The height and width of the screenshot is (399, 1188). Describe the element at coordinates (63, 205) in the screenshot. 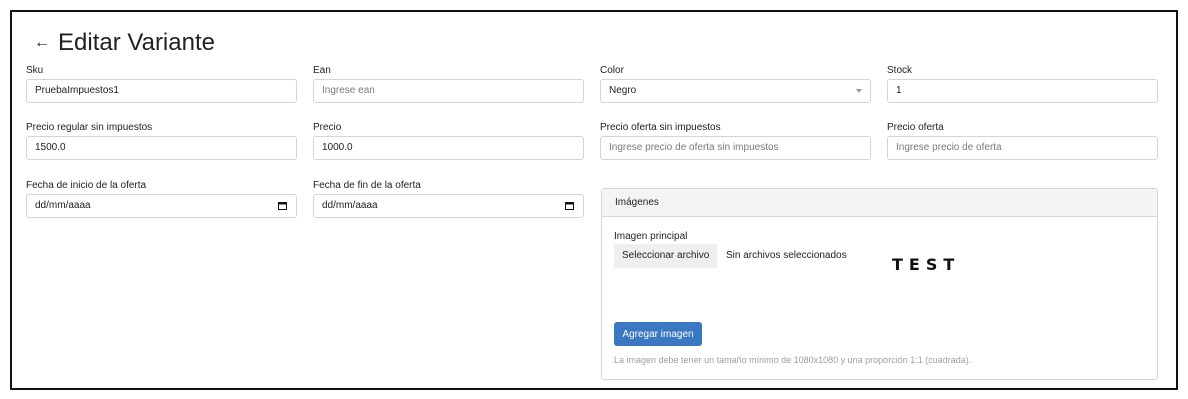

I see `offer-start-date-value: dd/mm/aaaa` at that location.